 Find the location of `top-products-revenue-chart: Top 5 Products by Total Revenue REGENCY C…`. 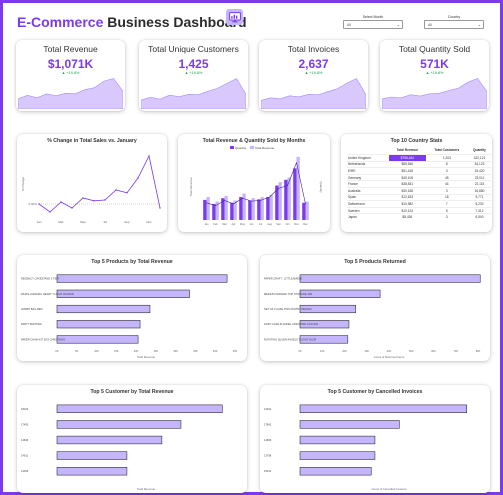

top-products-revenue-chart: Top 5 Products by Total Revenue REGENCY C… is located at coordinates (129, 309).